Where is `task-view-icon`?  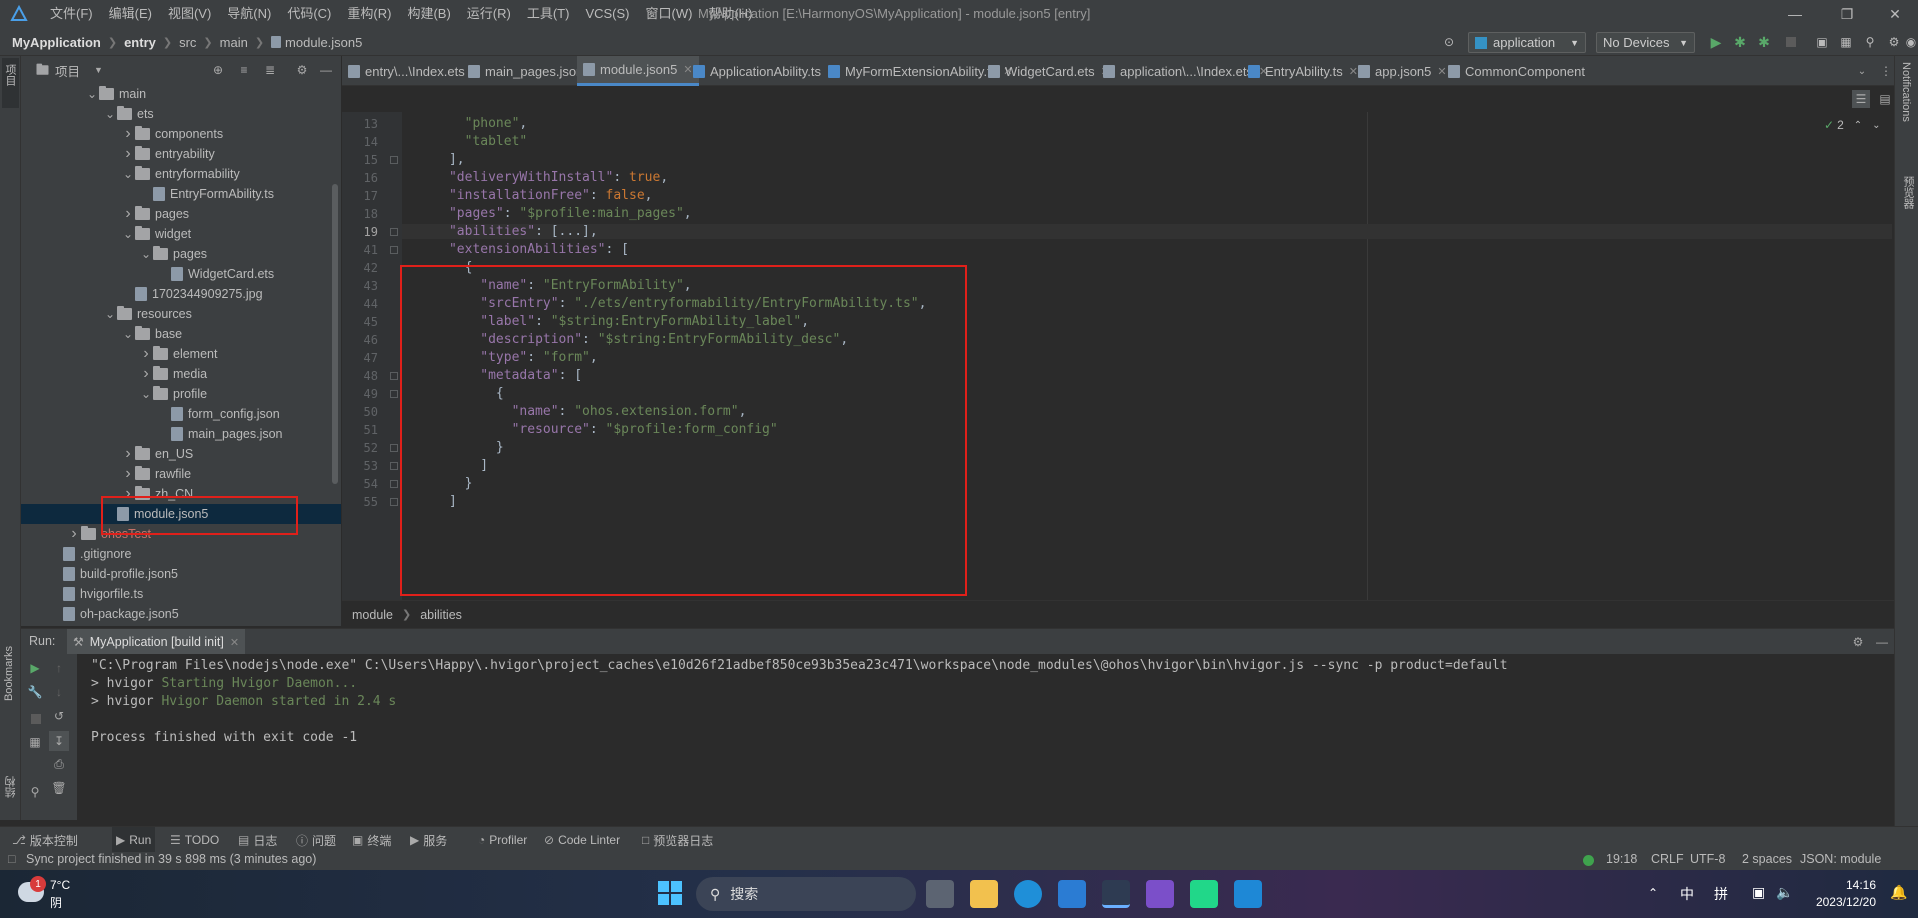 task-view-icon is located at coordinates (940, 894).